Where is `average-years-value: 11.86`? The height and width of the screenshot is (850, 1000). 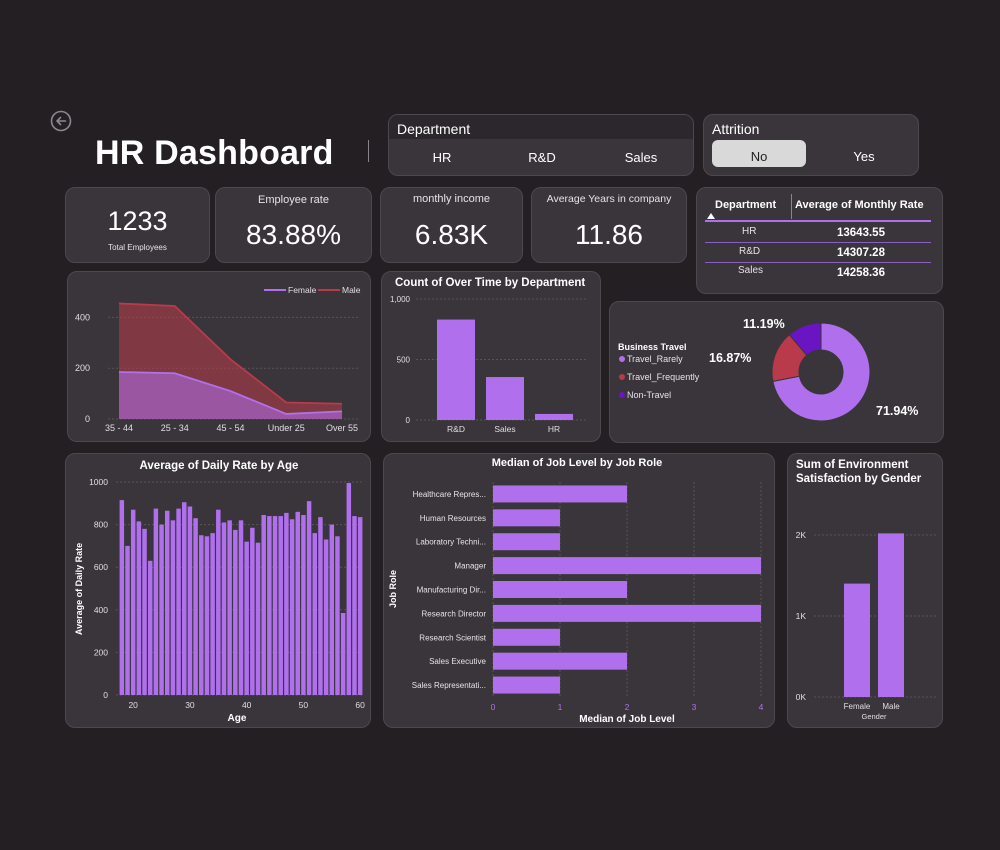 average-years-value: 11.86 is located at coordinates (609, 234).